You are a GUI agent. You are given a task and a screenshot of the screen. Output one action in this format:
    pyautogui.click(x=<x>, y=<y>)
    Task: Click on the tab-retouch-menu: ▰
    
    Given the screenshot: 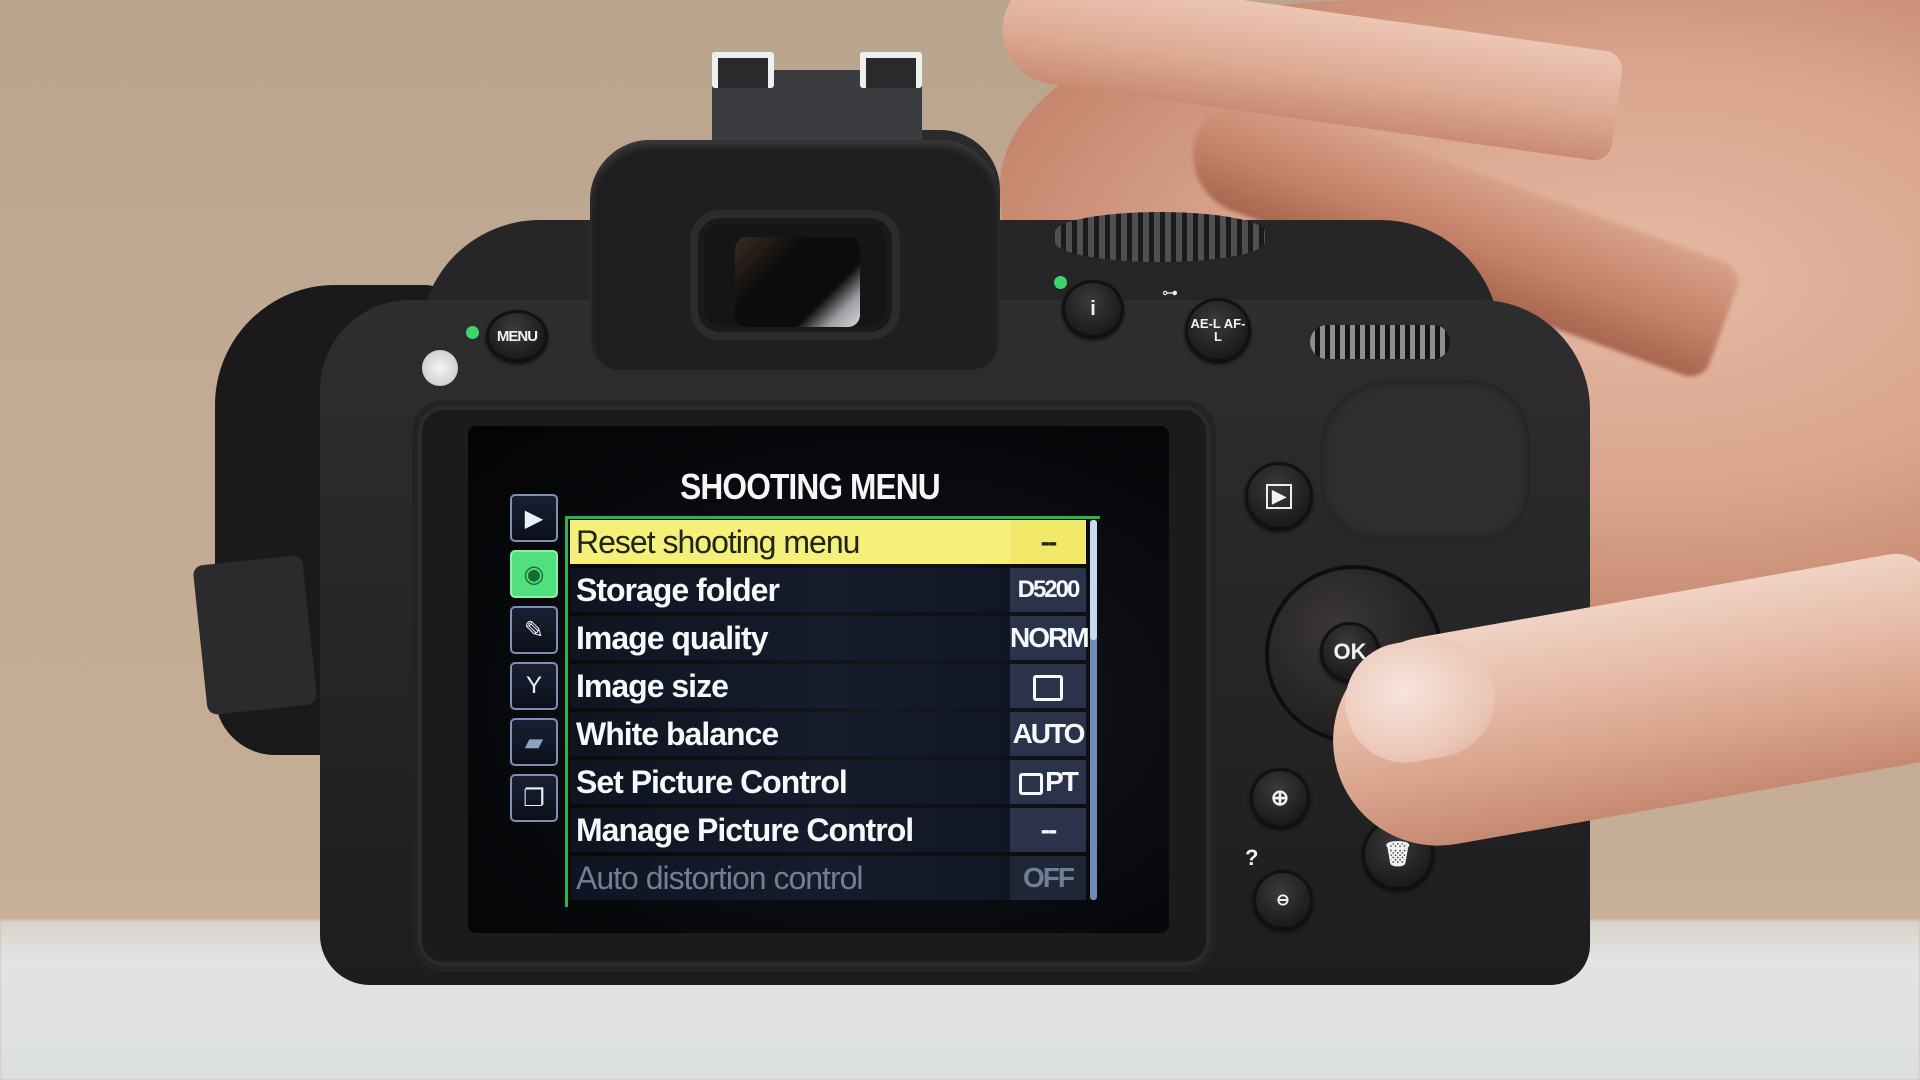 What is the action you would take?
    pyautogui.click(x=534, y=742)
    